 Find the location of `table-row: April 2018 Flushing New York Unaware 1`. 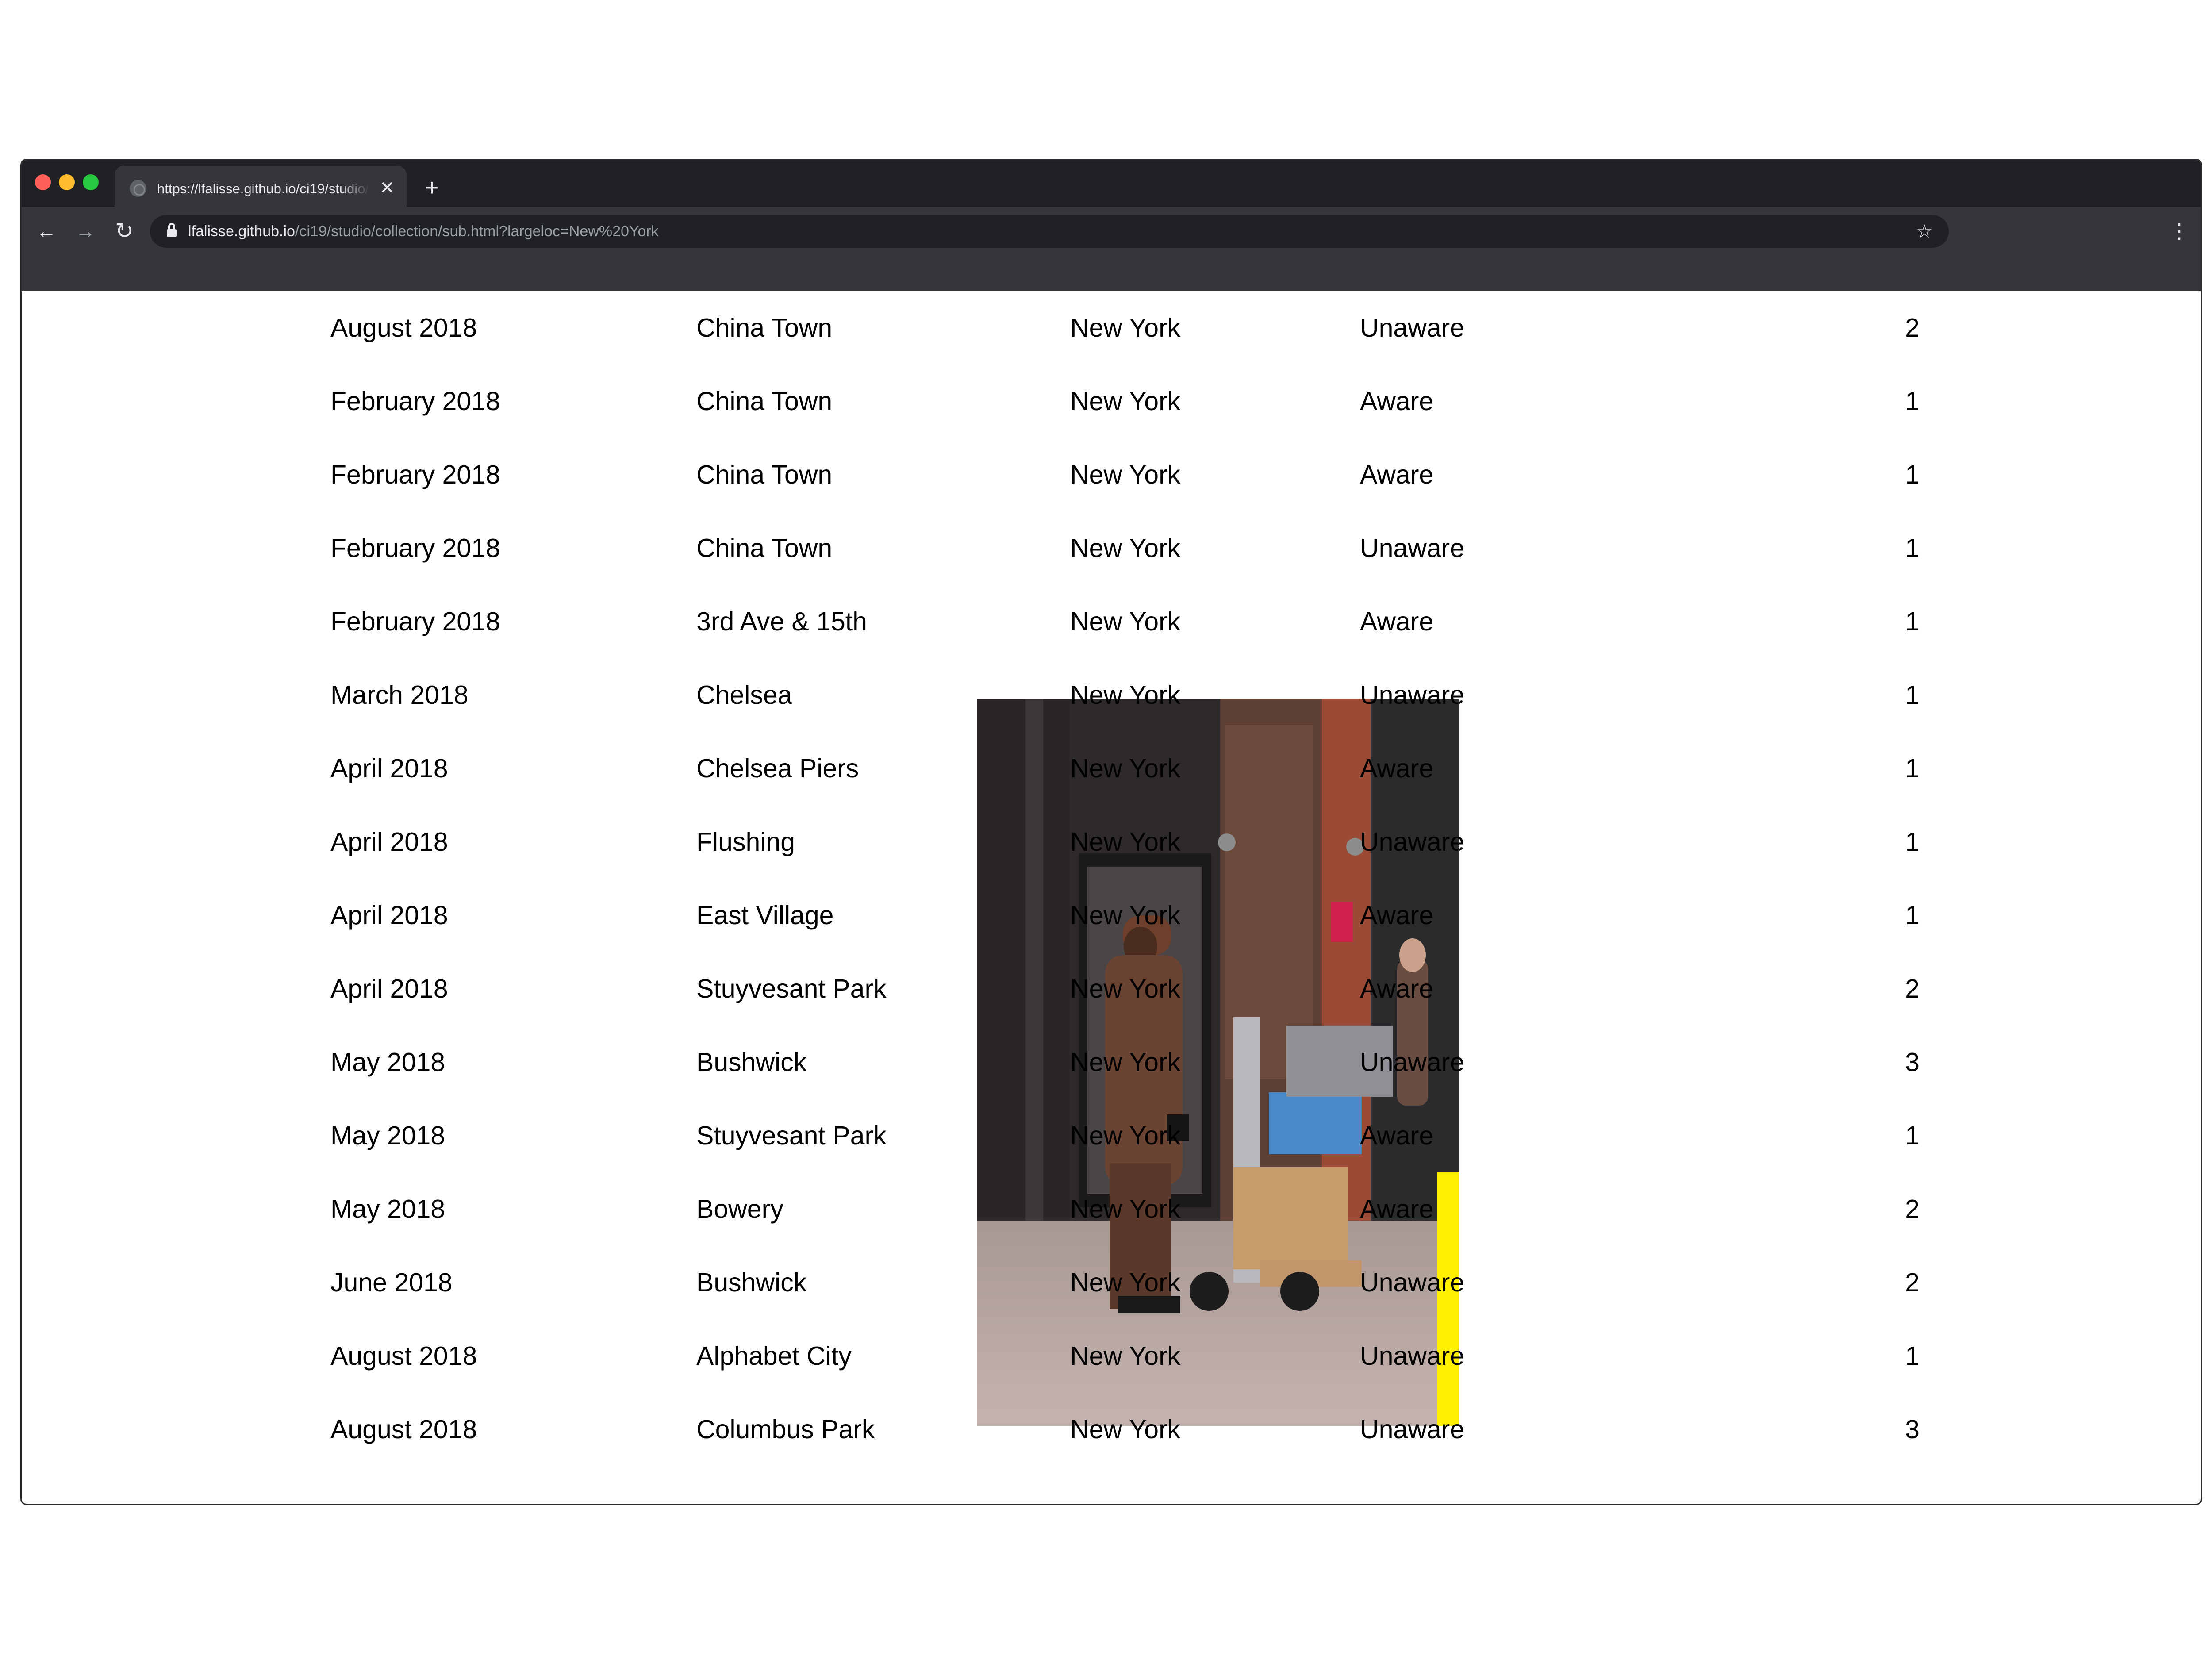

table-row: April 2018 Flushing New York Unaware 1 is located at coordinates (1111, 842).